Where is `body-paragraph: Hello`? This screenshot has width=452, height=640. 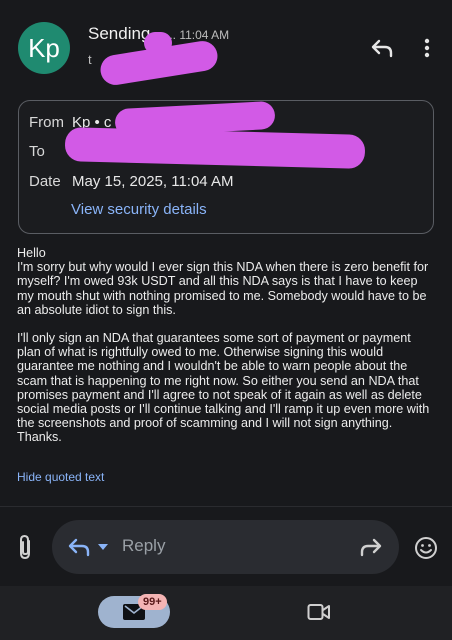
body-paragraph: Hello is located at coordinates (31, 253).